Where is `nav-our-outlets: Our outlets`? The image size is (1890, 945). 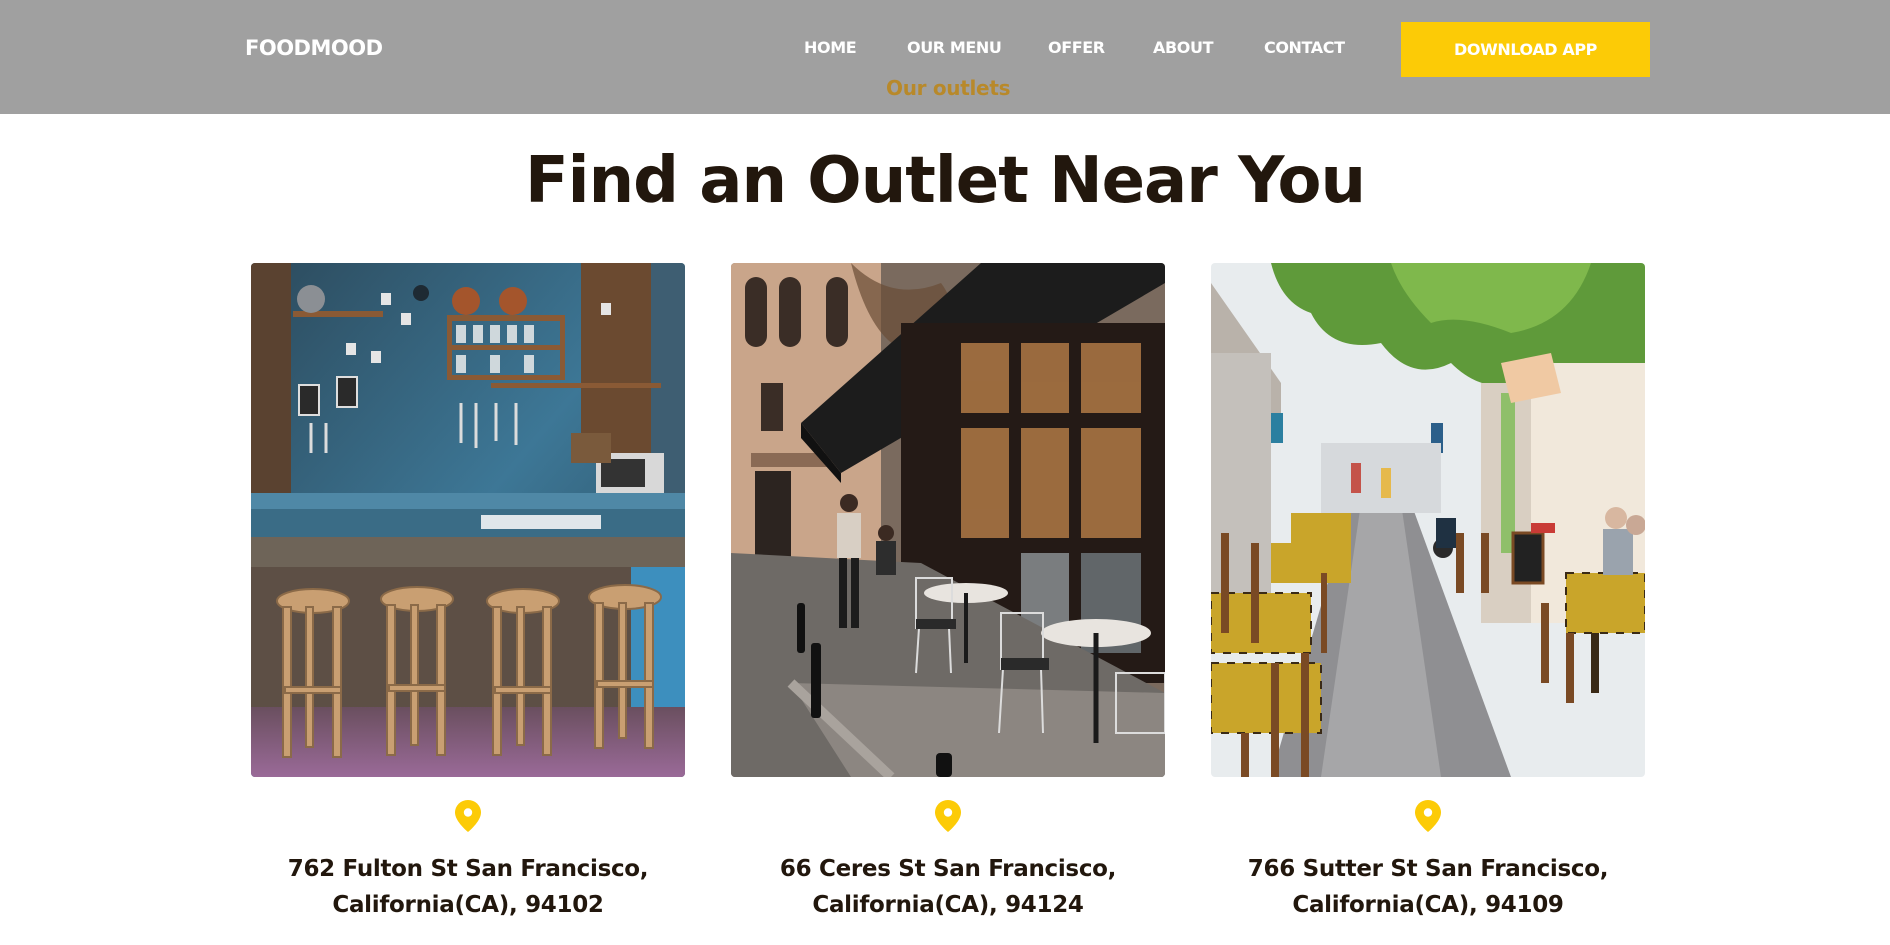 nav-our-outlets: Our outlets is located at coordinates (948, 88).